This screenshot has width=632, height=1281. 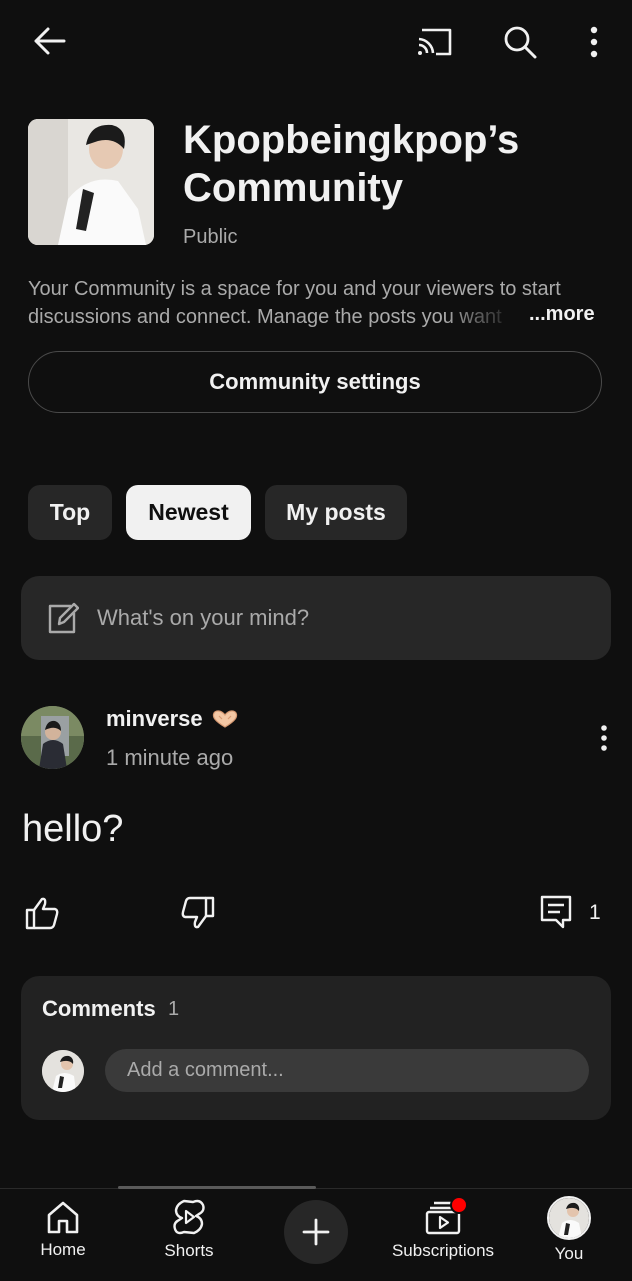 I want to click on visibility-label: Public, so click(x=210, y=237).